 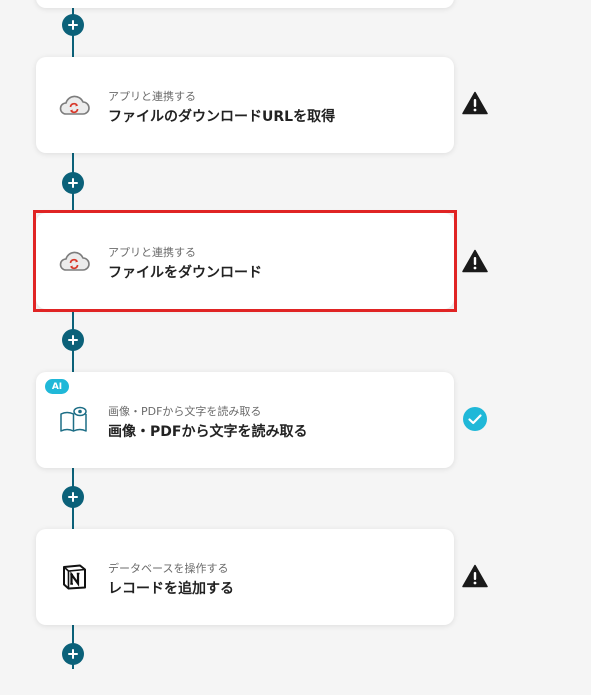 What do you see at coordinates (245, 577) in the screenshot?
I see `step-card-add-record: データベースを操作する レコードを追加する` at bounding box center [245, 577].